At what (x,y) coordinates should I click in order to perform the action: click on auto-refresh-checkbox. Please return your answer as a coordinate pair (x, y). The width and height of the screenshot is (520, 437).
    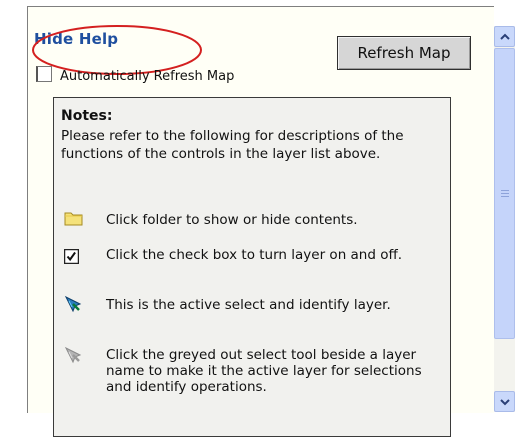
    Looking at the image, I should click on (44, 74).